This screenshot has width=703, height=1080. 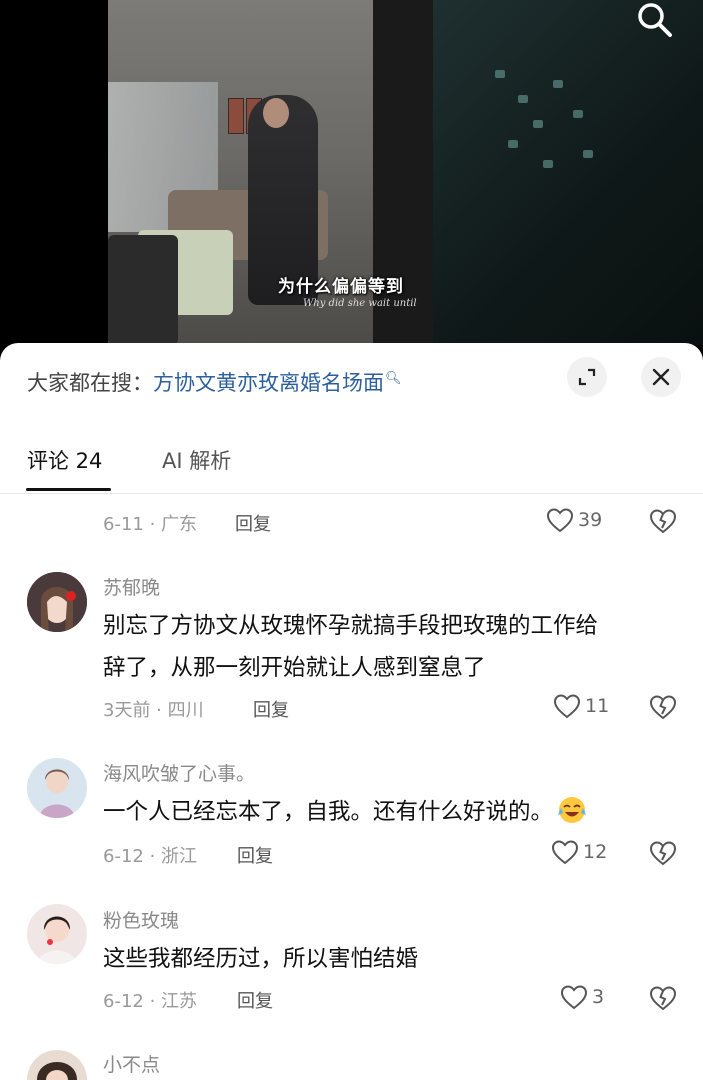 I want to click on comment-text: 别忘了方协文从玫瑰怀孕就搞手段把玫瑰的工作给 辞了，从那一刻开始就让人感到窒息了, so click(x=390, y=647).